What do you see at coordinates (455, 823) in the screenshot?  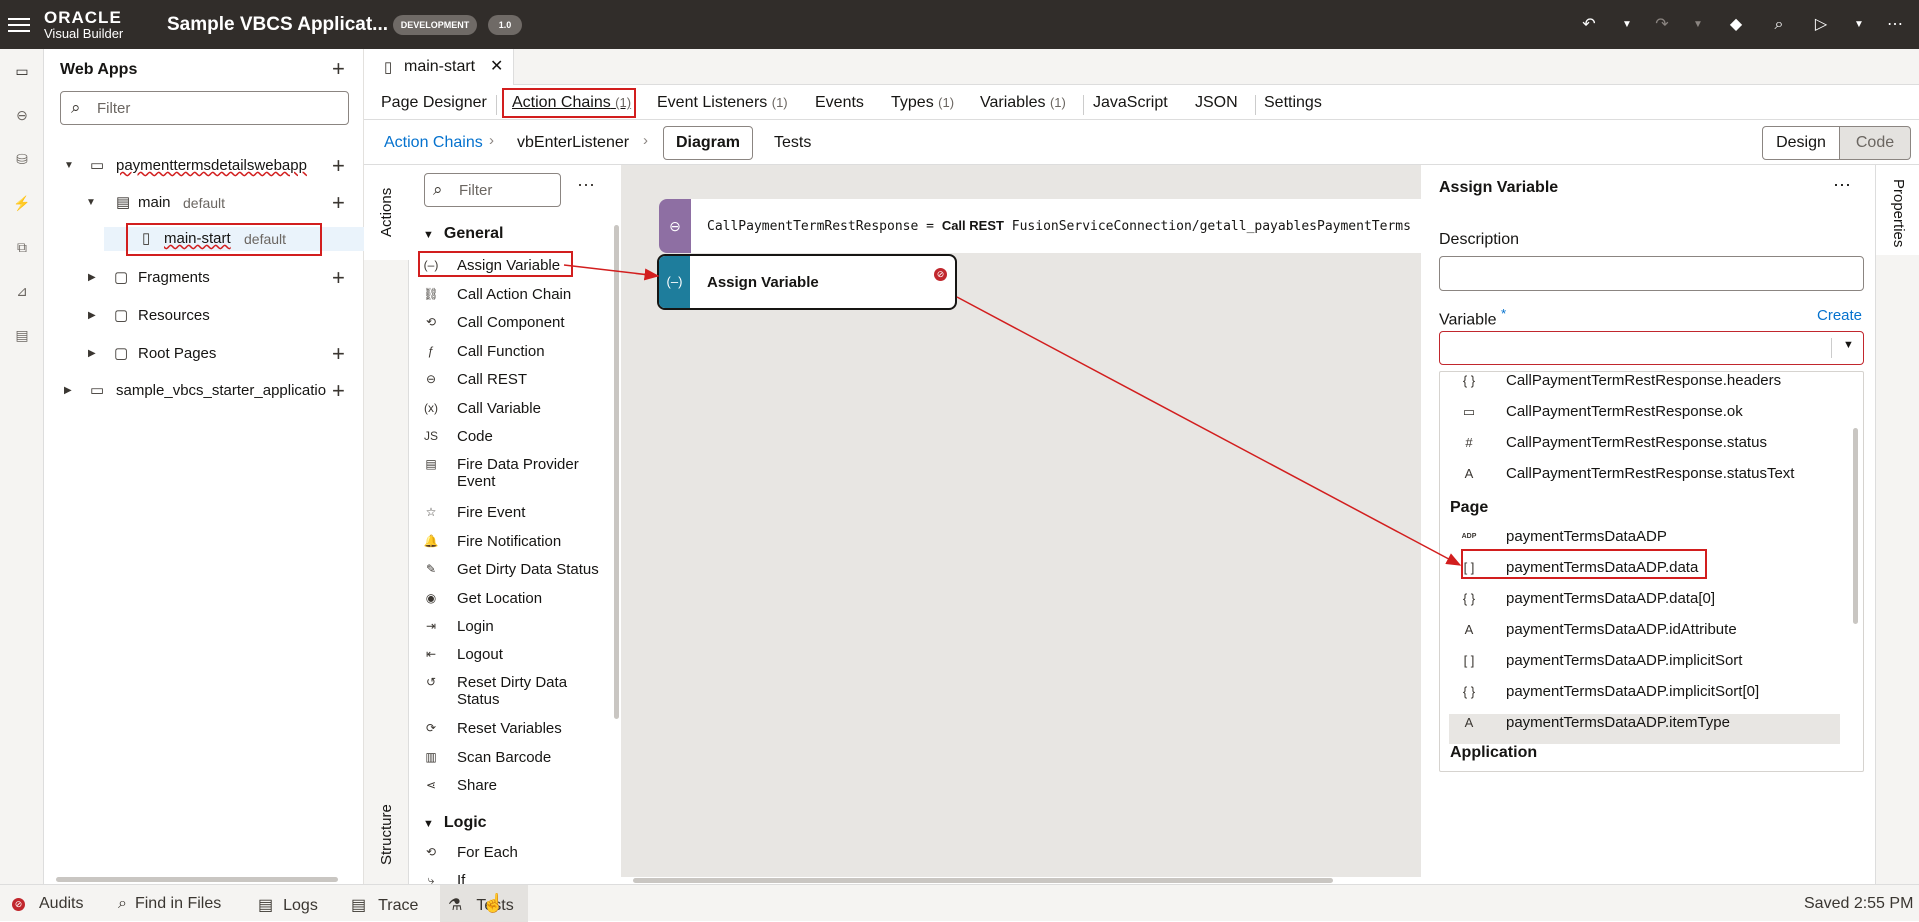 I see `logic-section-header: ▼ Logic` at bounding box center [455, 823].